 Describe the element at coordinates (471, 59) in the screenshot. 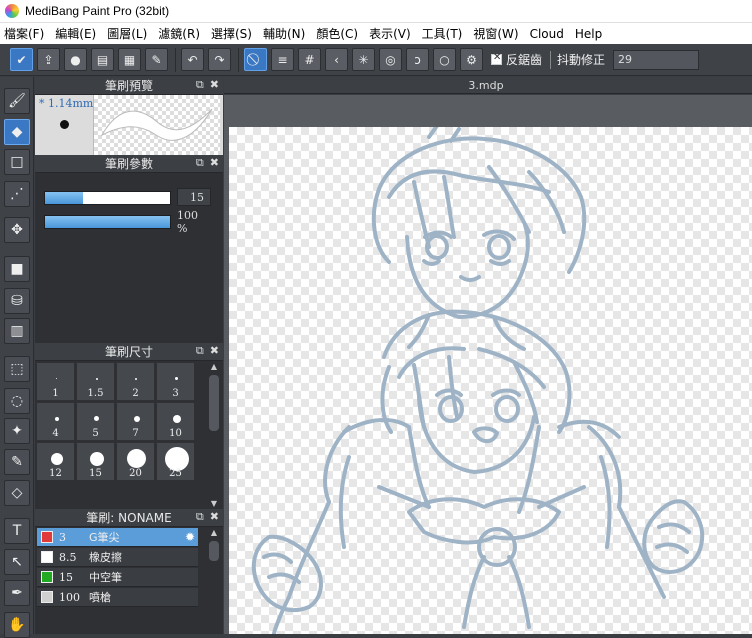

I see `settings-icon: ⚙` at that location.